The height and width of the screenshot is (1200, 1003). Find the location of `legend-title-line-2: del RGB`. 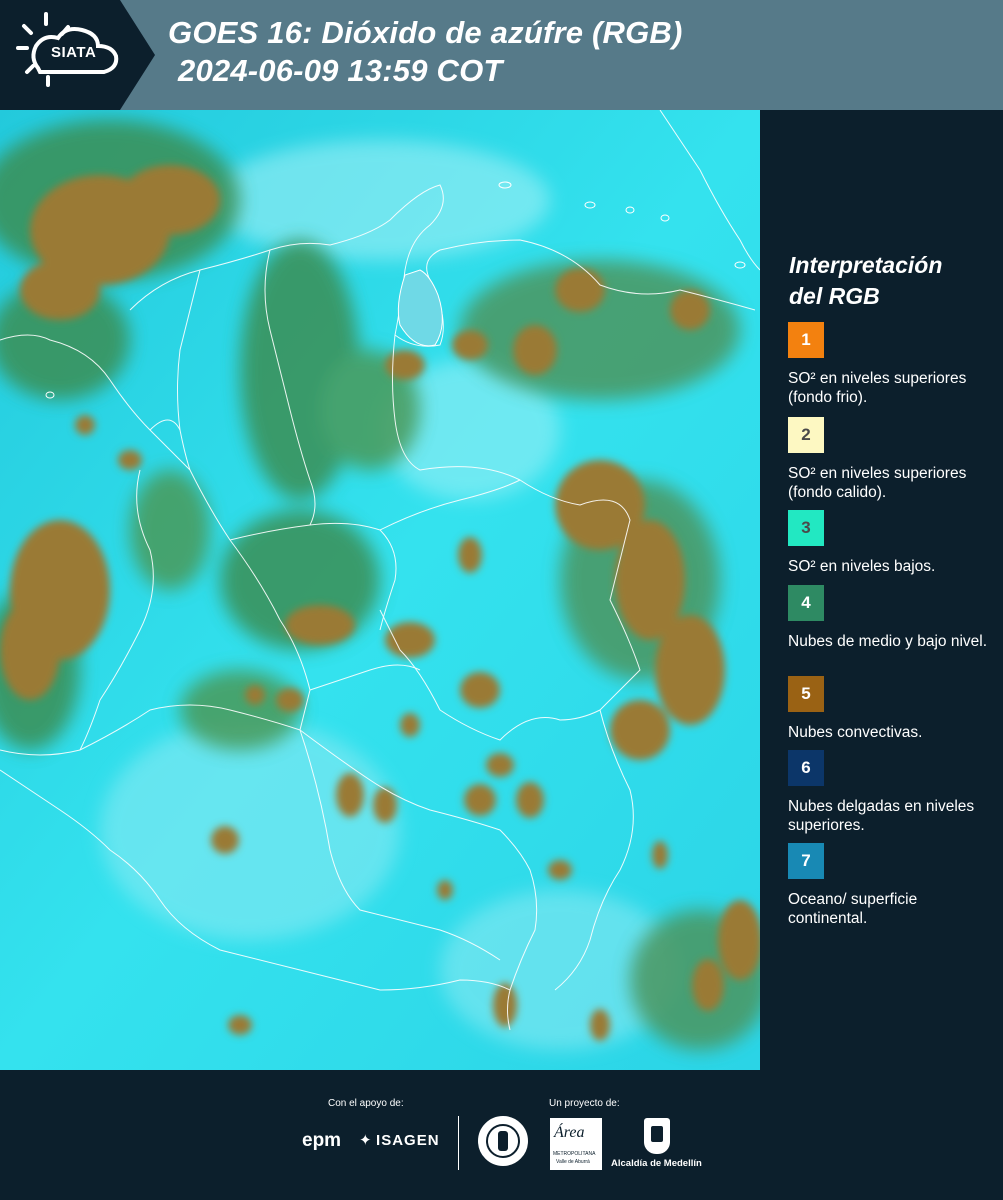

legend-title-line-2: del RGB is located at coordinates (834, 296).